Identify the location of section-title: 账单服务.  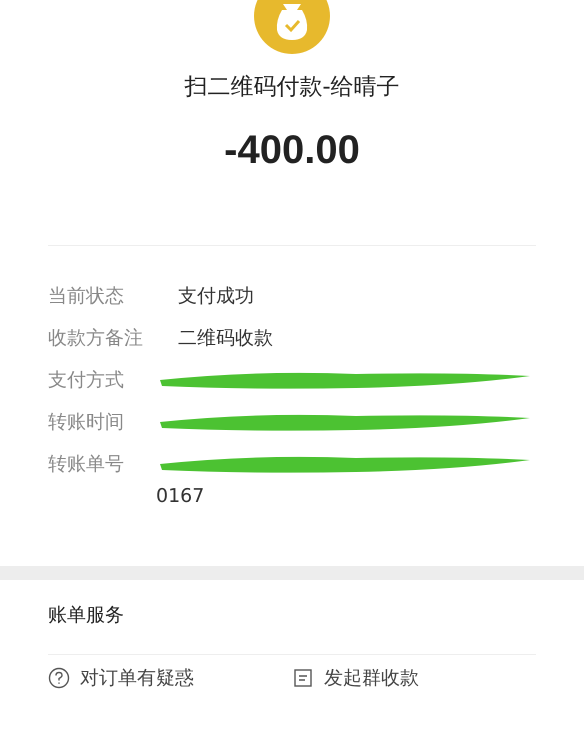
(86, 615).